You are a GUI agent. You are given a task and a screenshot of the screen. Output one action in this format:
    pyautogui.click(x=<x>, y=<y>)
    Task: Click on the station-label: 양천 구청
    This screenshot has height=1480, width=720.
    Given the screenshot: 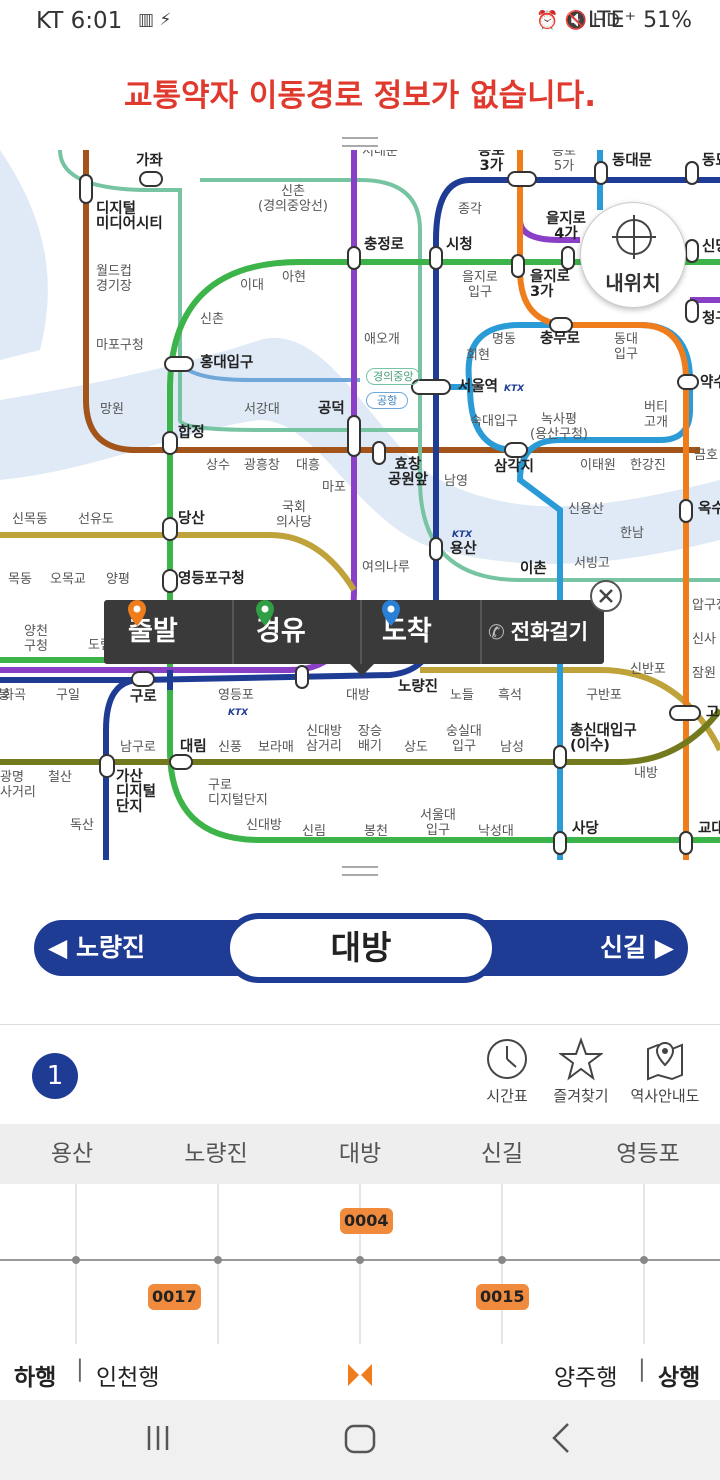 What is the action you would take?
    pyautogui.click(x=36, y=639)
    